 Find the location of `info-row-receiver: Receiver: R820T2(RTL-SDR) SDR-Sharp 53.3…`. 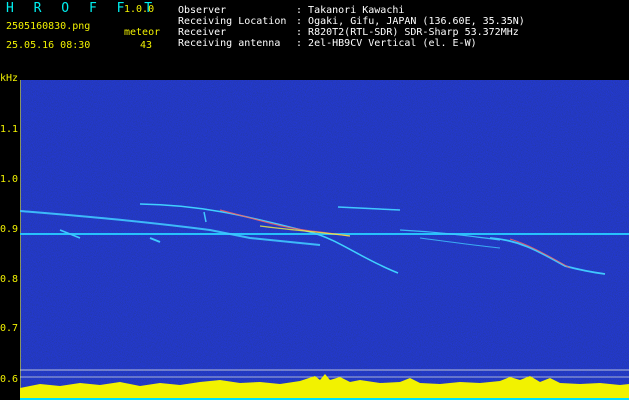

info-row-receiver: Receiver: R820T2(RTL-SDR) SDR-Sharp 53.3… is located at coordinates (348, 32).